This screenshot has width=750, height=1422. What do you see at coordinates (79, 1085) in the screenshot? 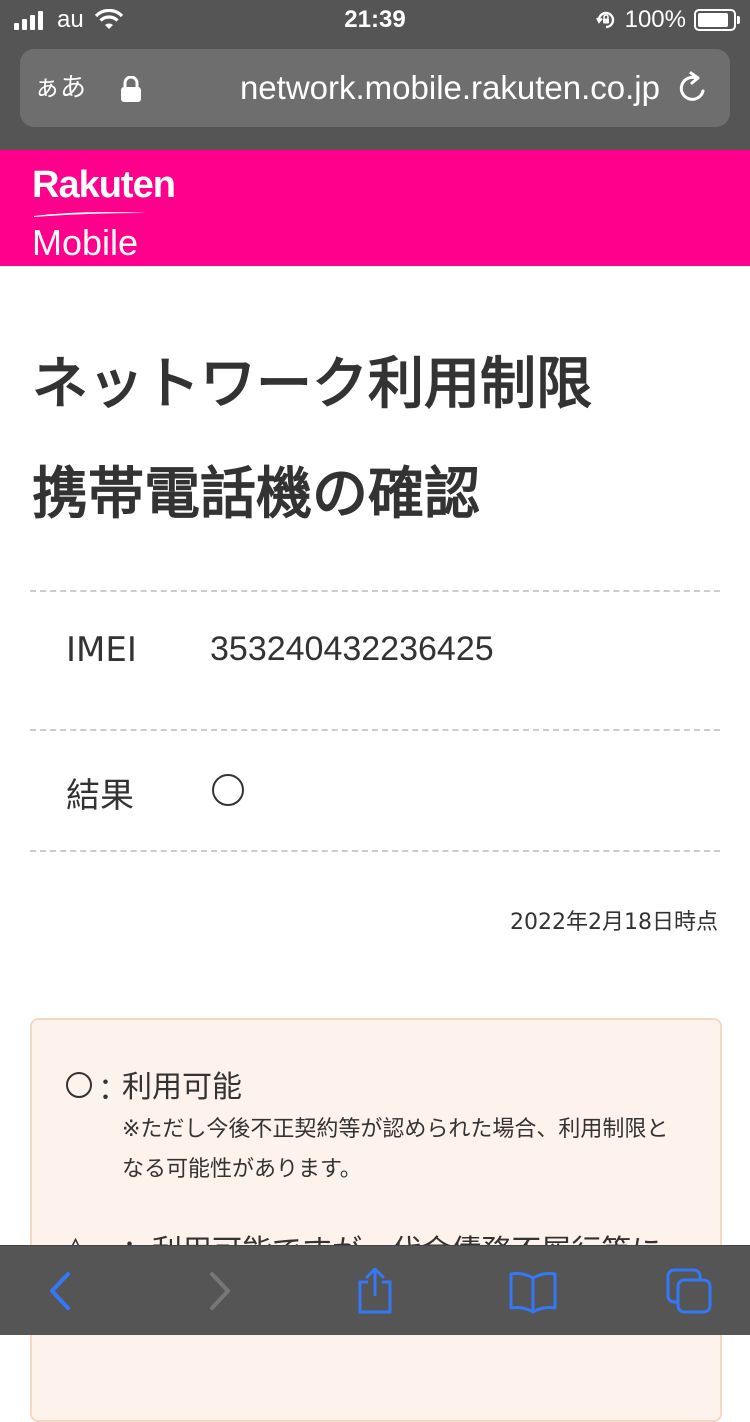
I see `circle-mark-icon` at bounding box center [79, 1085].